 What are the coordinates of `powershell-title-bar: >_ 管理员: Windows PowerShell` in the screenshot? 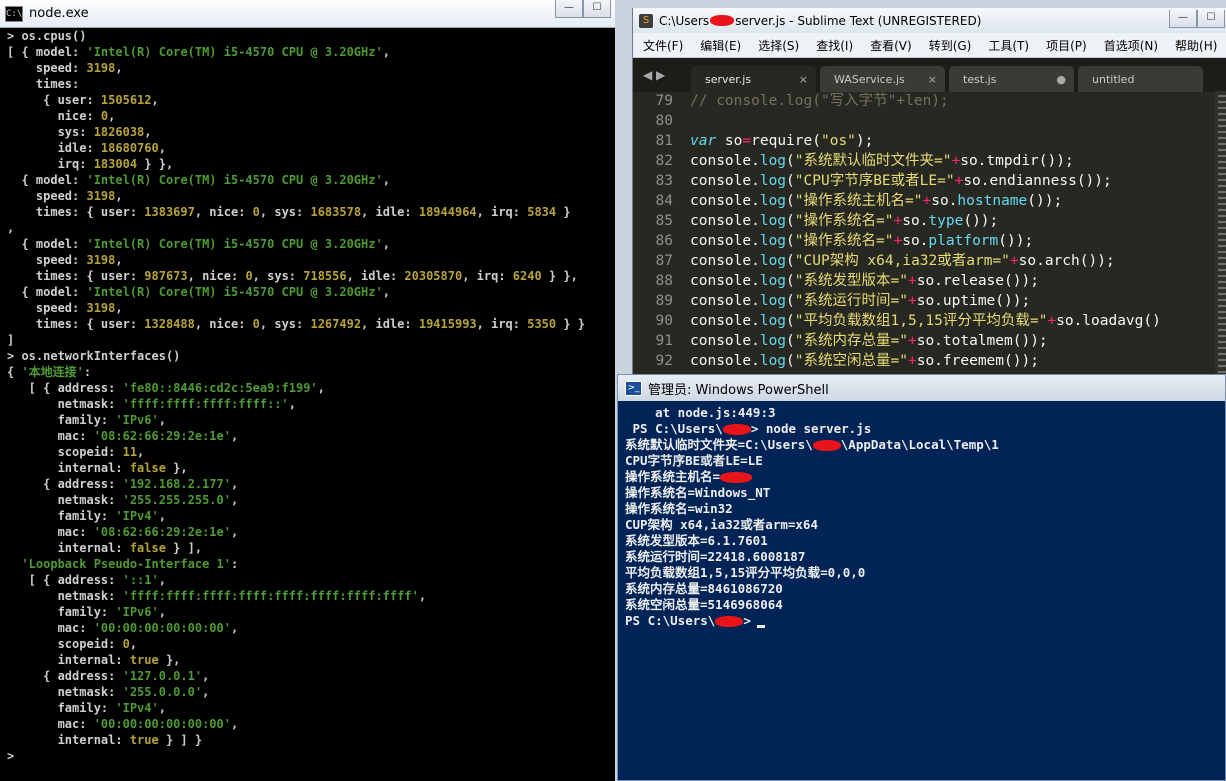 It's located at (921, 388).